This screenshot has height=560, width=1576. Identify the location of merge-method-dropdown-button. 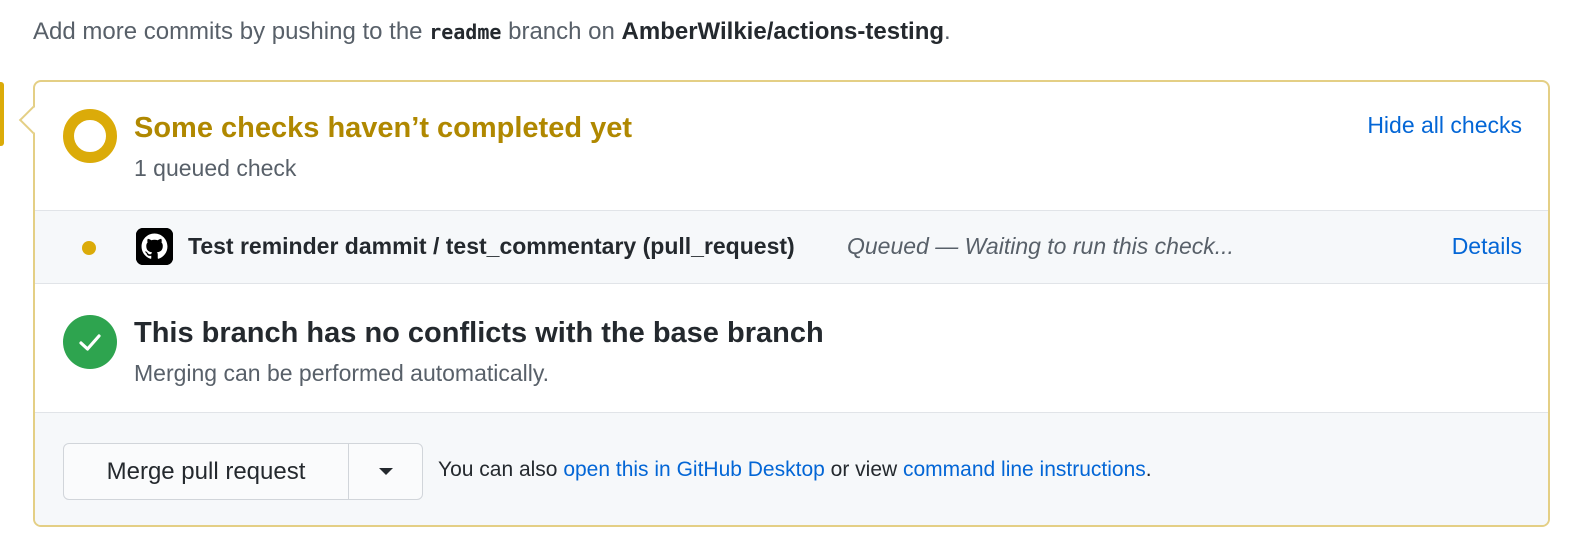
(385, 471).